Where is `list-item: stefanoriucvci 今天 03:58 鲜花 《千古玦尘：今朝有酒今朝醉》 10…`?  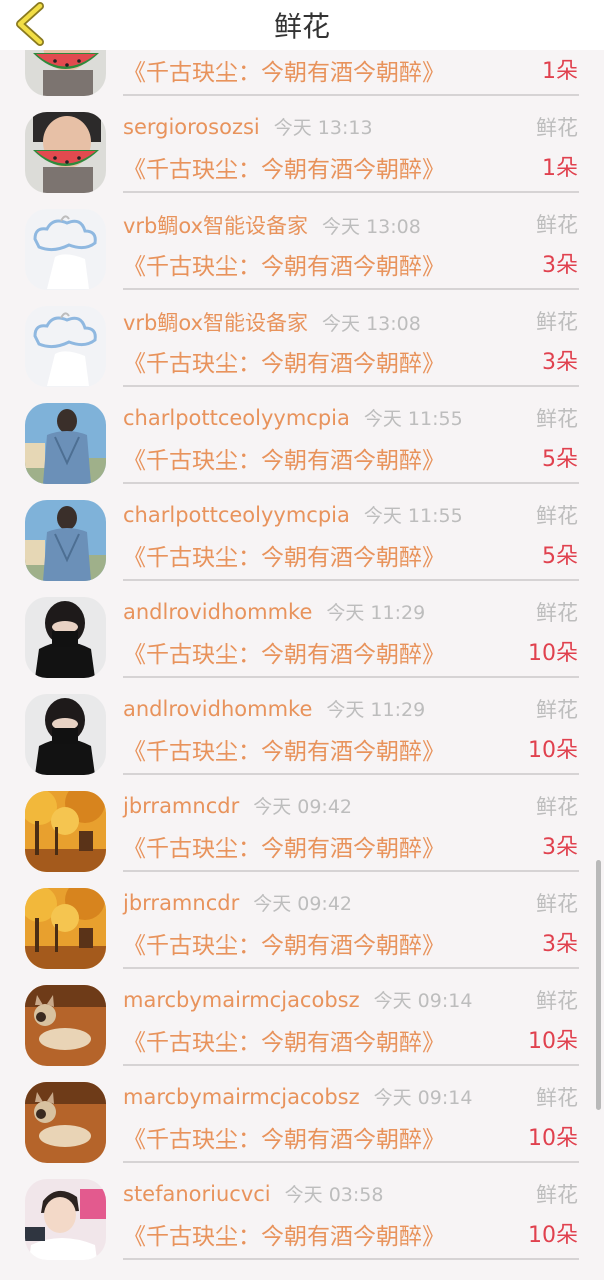 list-item: stefanoriucvci 今天 03:58 鲜花 《千古玦尘：今朝有酒今朝醉》 10… is located at coordinates (302, 1212).